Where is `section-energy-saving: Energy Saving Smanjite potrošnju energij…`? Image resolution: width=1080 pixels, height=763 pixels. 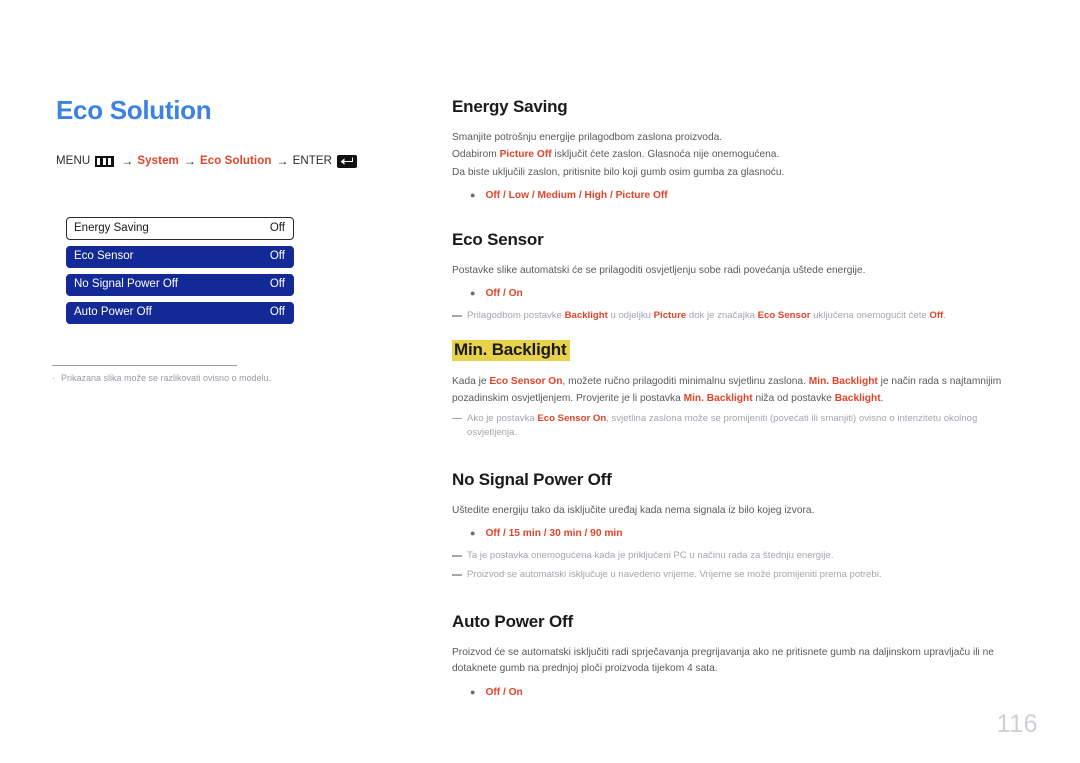
section-energy-saving: Energy Saving Smanjite potrošnju energij… is located at coordinates (732, 150).